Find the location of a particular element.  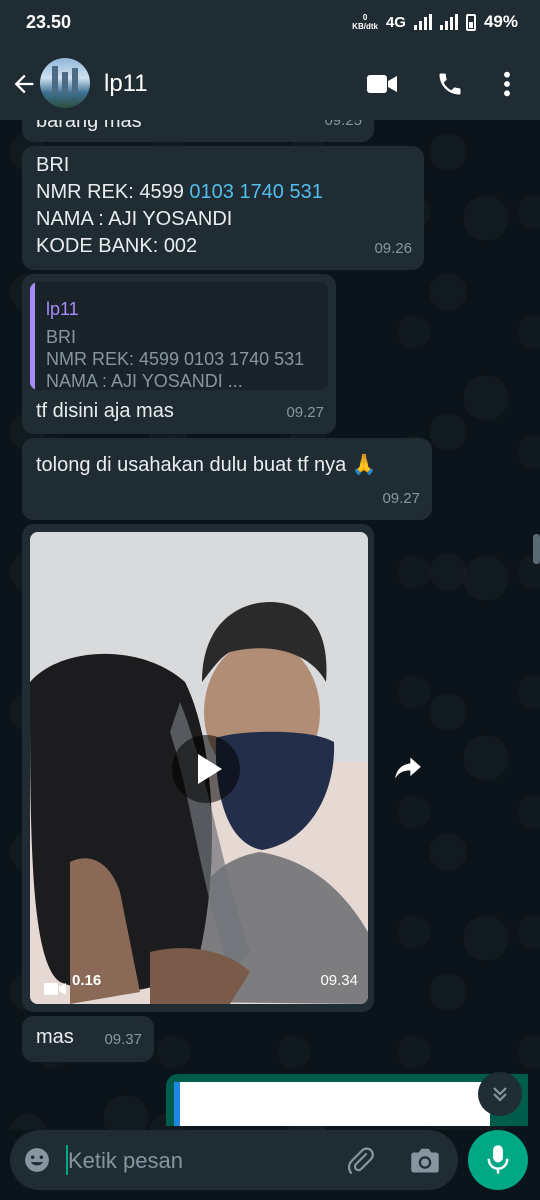

camera-icon is located at coordinates (425, 1160).